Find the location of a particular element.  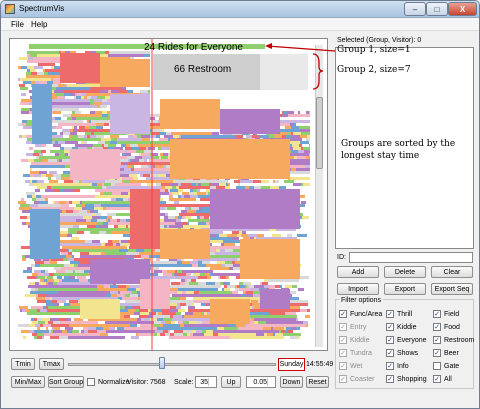

annotation-arrows is located at coordinates (300, 66).